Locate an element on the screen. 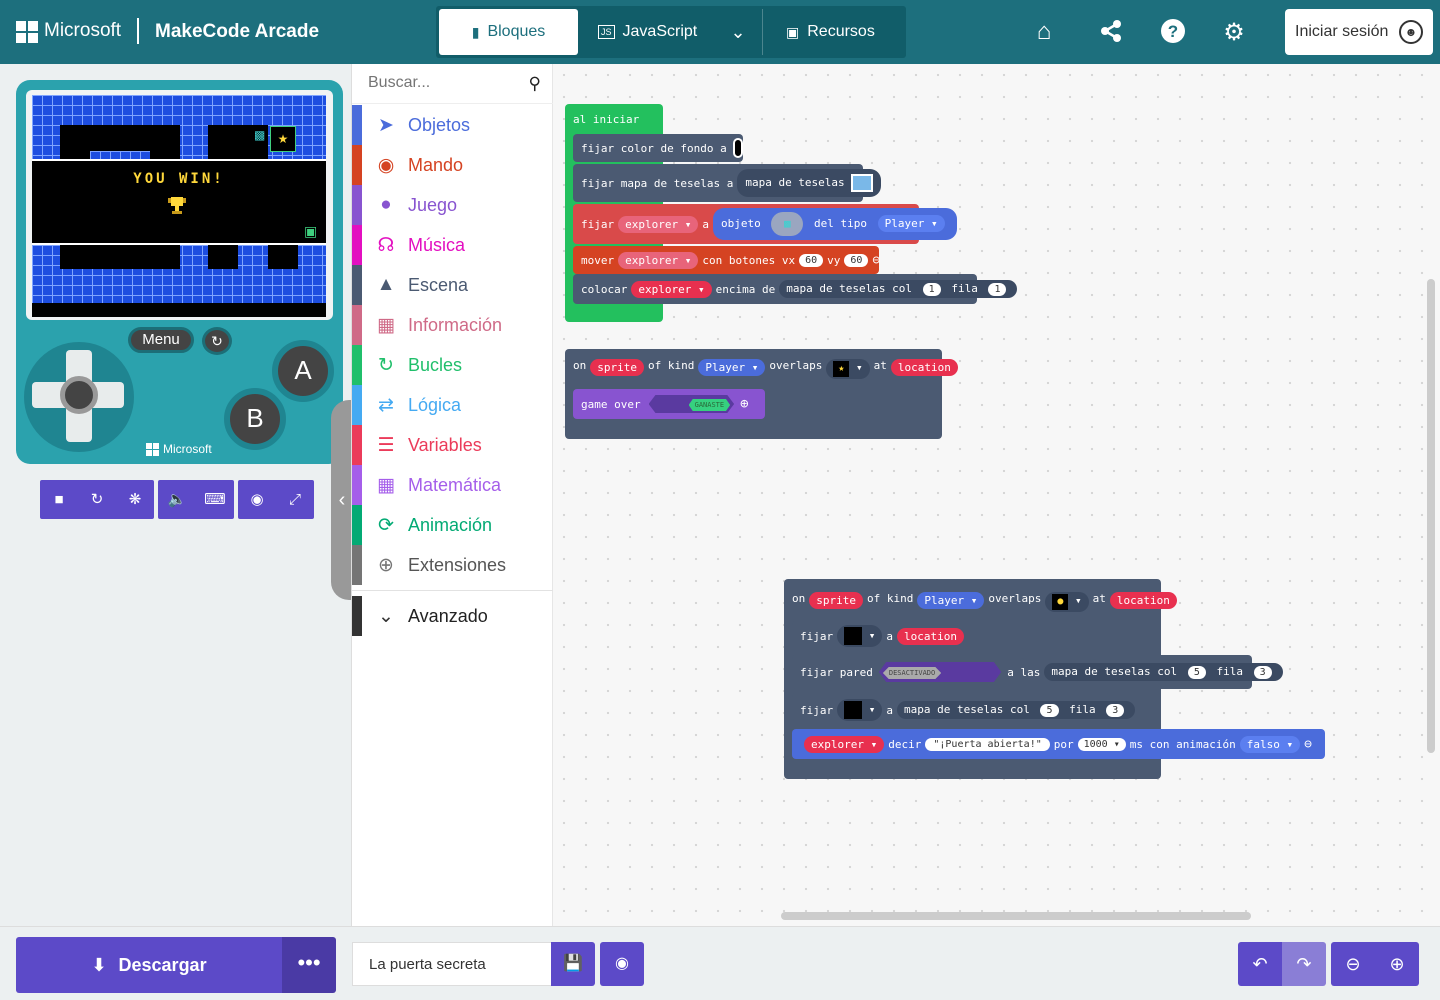 Image resolution: width=1440 pixels, height=1000 pixels. app-name: MakeCode Arcade is located at coordinates (237, 32).